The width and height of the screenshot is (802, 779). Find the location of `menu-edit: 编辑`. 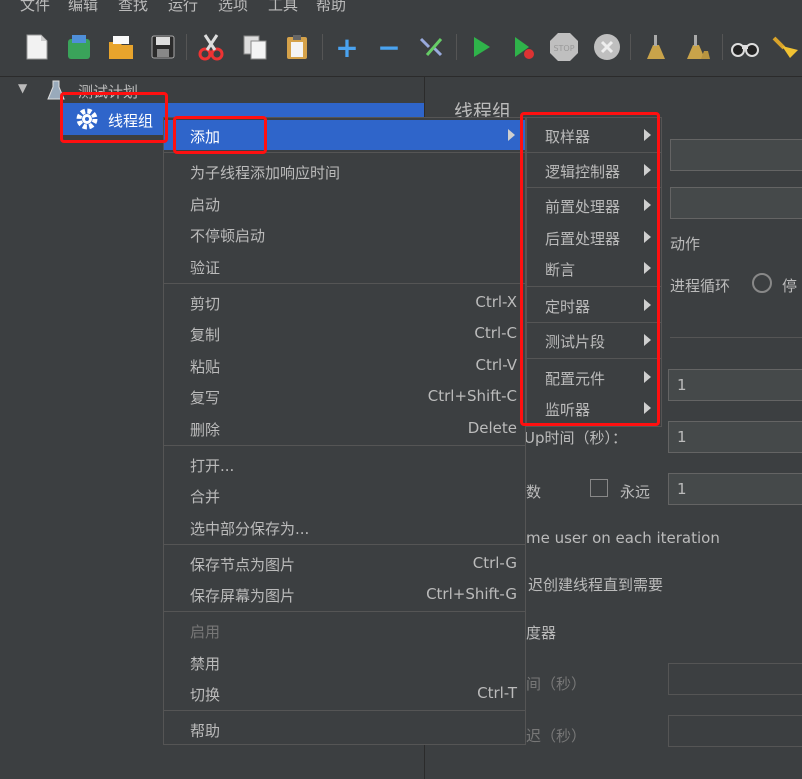

menu-edit: 编辑 is located at coordinates (83, 7).